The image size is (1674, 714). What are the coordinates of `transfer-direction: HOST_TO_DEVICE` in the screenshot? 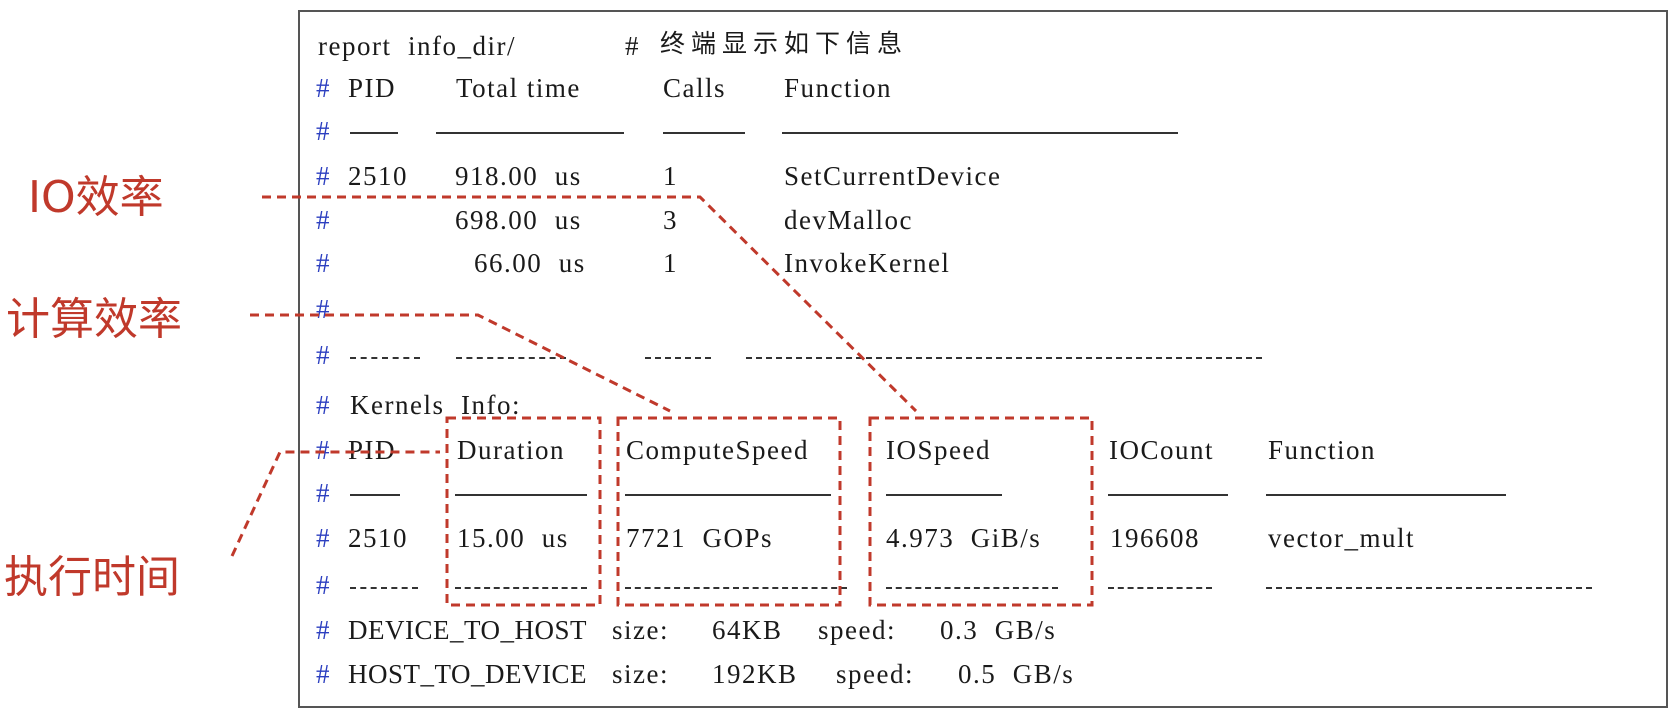 It's located at (467, 674).